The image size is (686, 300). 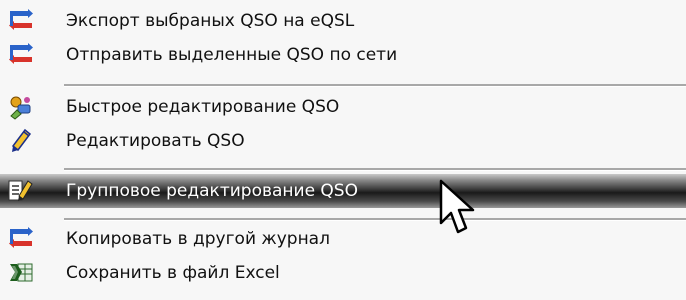 I want to click on menu-item-label: Отправить выделенные QSO по сети, so click(x=232, y=55).